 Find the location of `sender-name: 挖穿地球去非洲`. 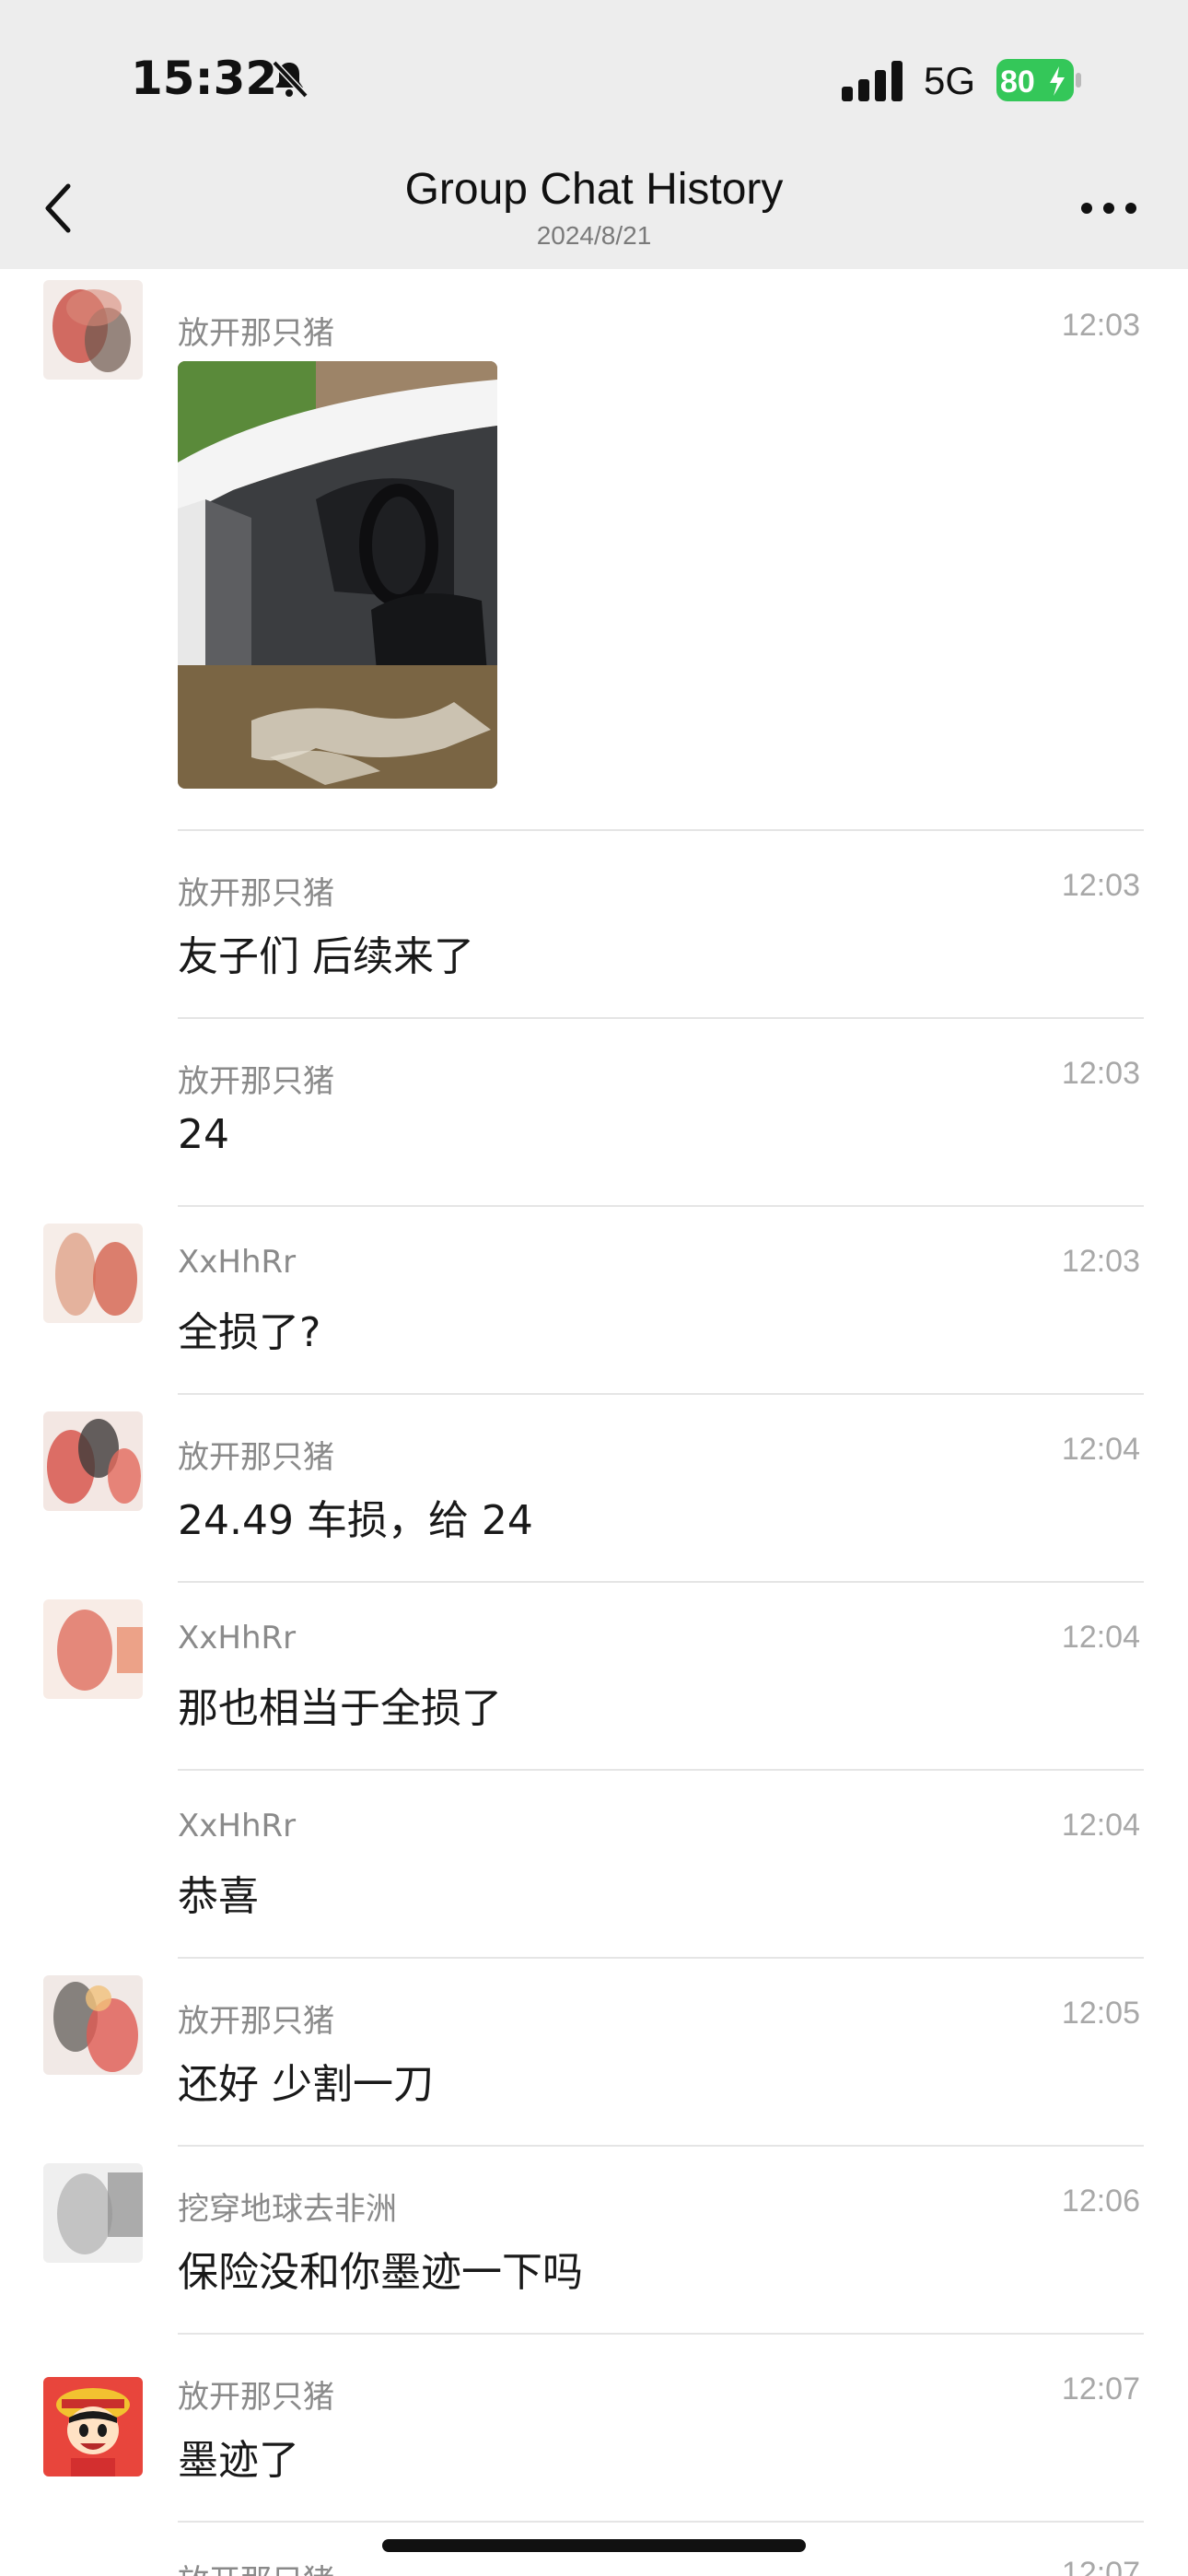

sender-name: 挖穿地球去非洲 is located at coordinates (287, 2209).